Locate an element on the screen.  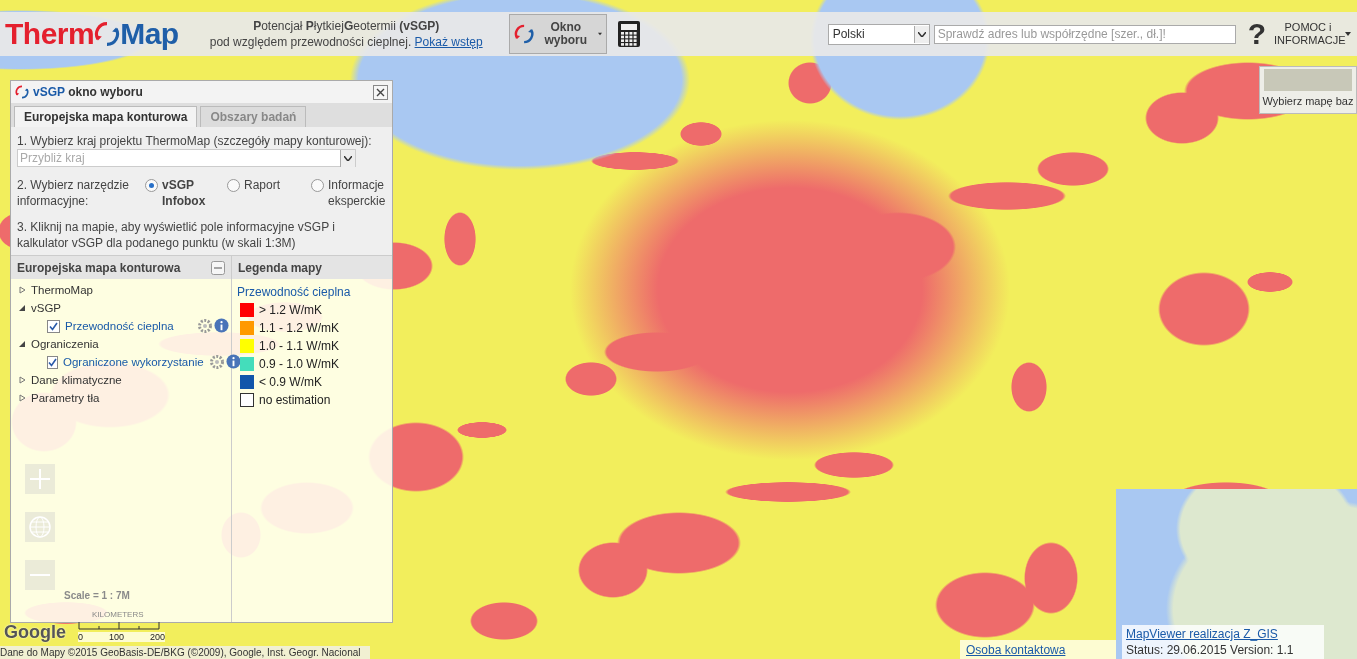
radio-label: Informacje eksperckie is located at coordinates (364, 193).